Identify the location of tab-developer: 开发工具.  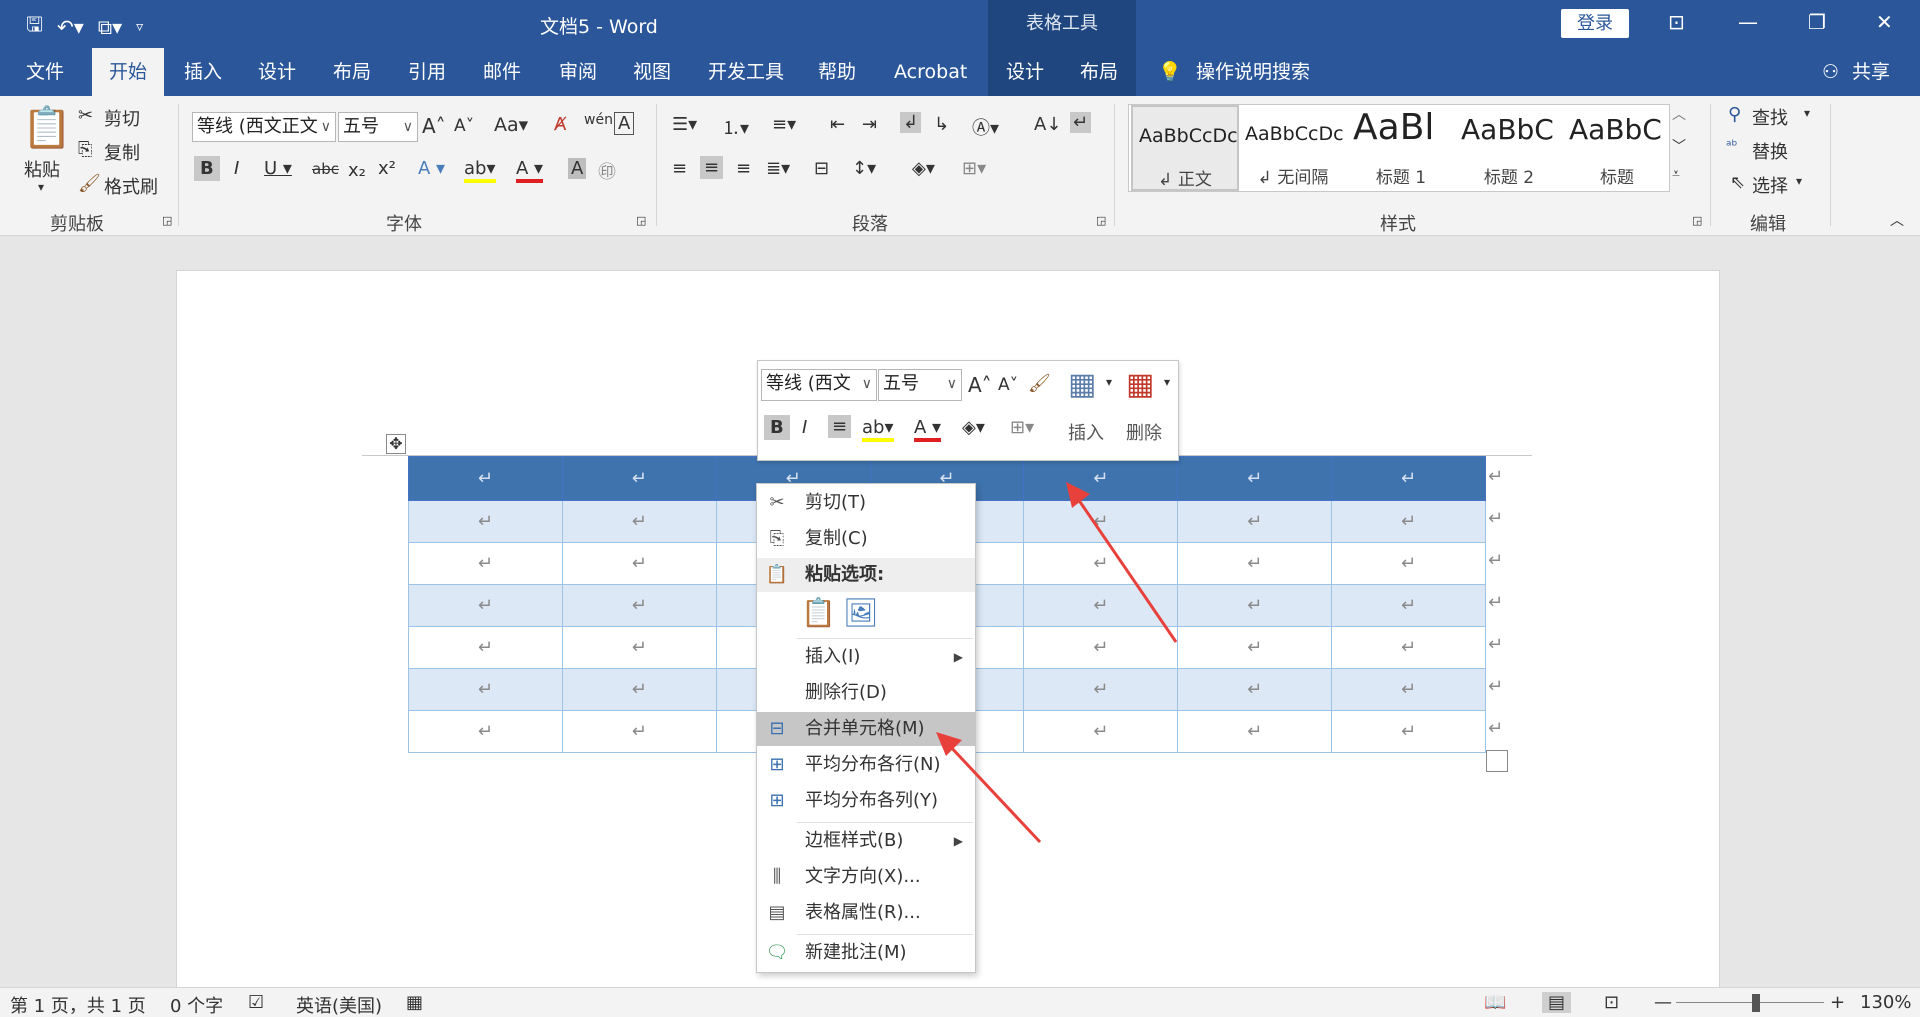
(746, 72).